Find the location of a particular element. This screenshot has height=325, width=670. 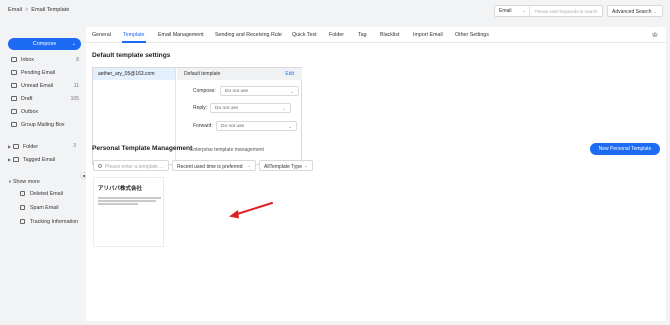

sidebar-item-unread: Unread Email 11 is located at coordinates (46, 86).